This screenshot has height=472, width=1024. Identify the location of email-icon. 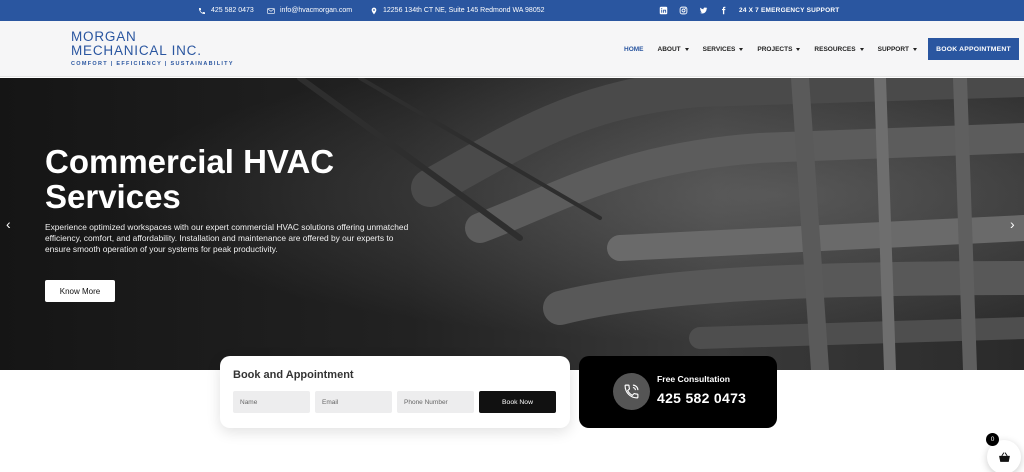
(271, 10).